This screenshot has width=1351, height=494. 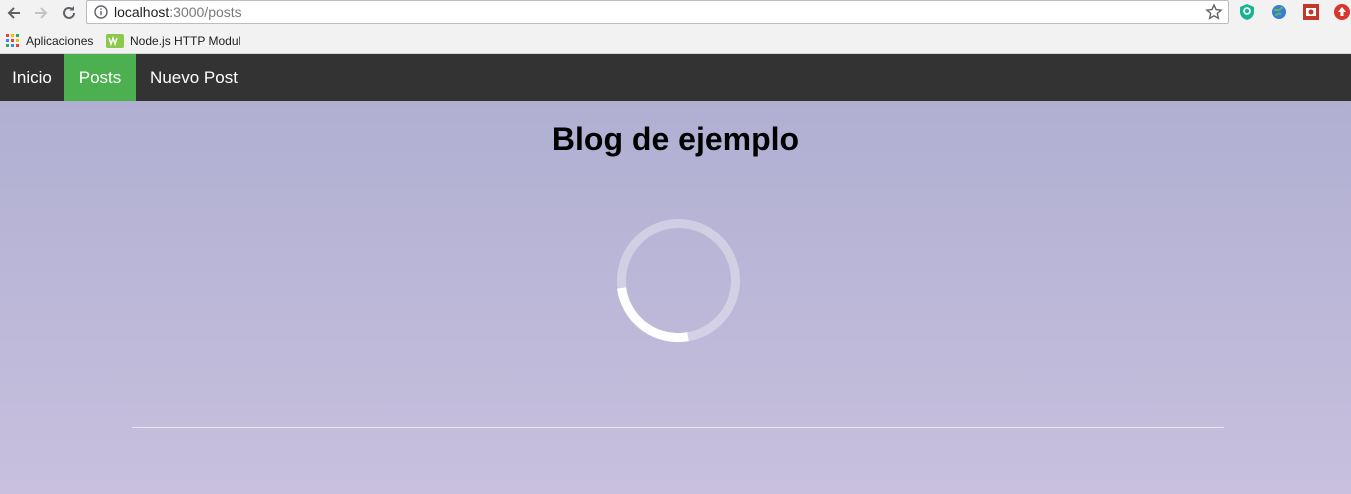 I want to click on apps-grid-icon, so click(x=12, y=40).